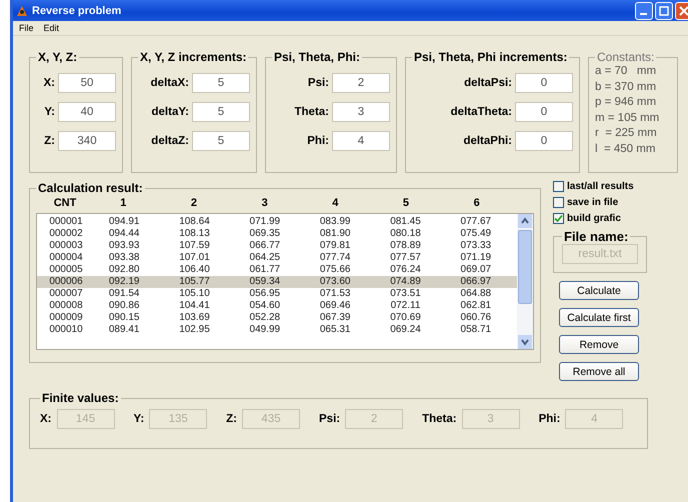  I want to click on constant-text: p = 946 mm, so click(626, 102).